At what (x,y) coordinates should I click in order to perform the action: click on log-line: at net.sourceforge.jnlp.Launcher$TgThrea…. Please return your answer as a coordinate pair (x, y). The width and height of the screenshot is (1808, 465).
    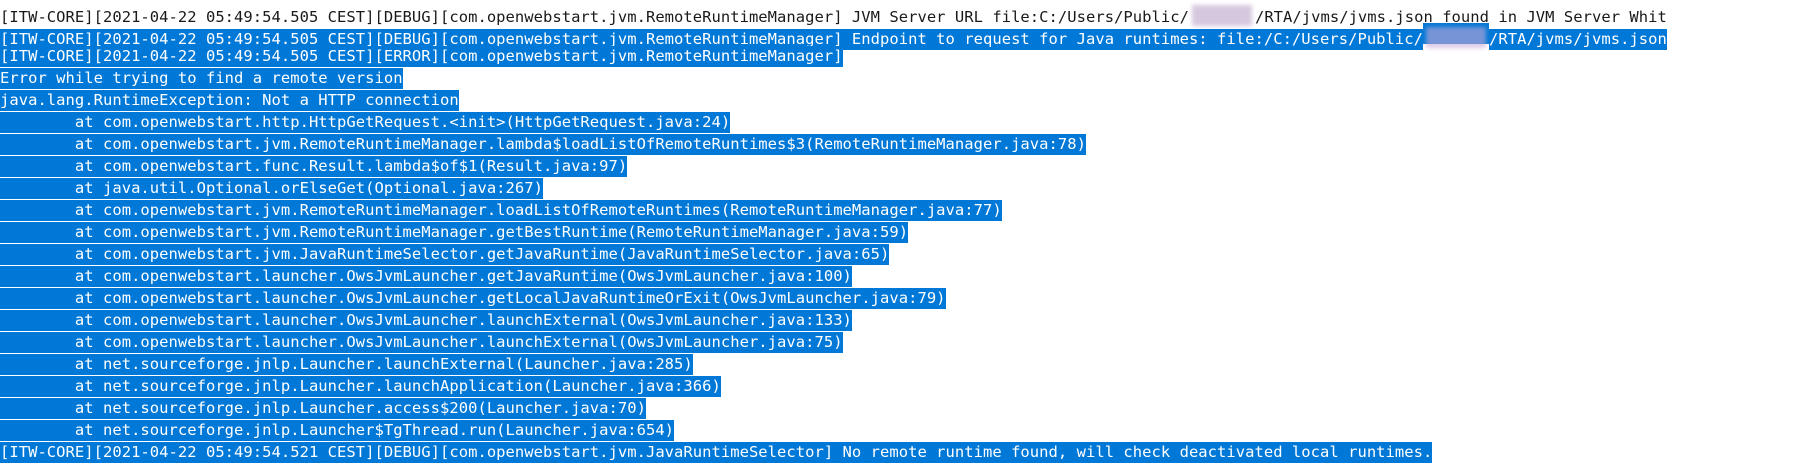
    Looking at the image, I should click on (833, 430).